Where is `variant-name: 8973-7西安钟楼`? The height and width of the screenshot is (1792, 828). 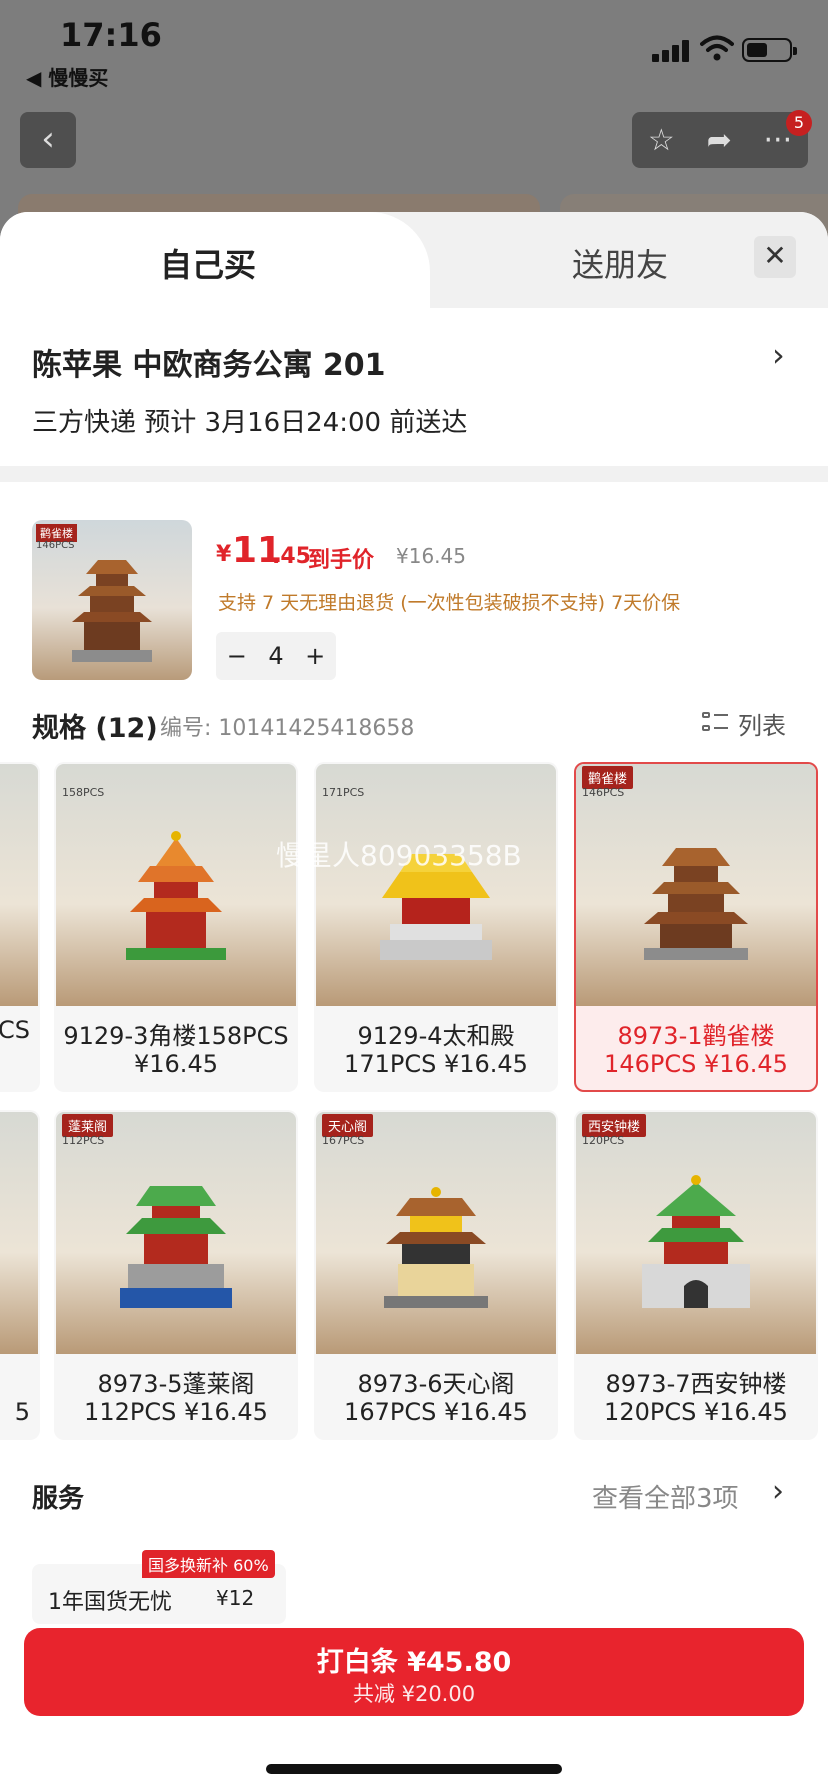 variant-name: 8973-7西安钟楼 is located at coordinates (696, 1384).